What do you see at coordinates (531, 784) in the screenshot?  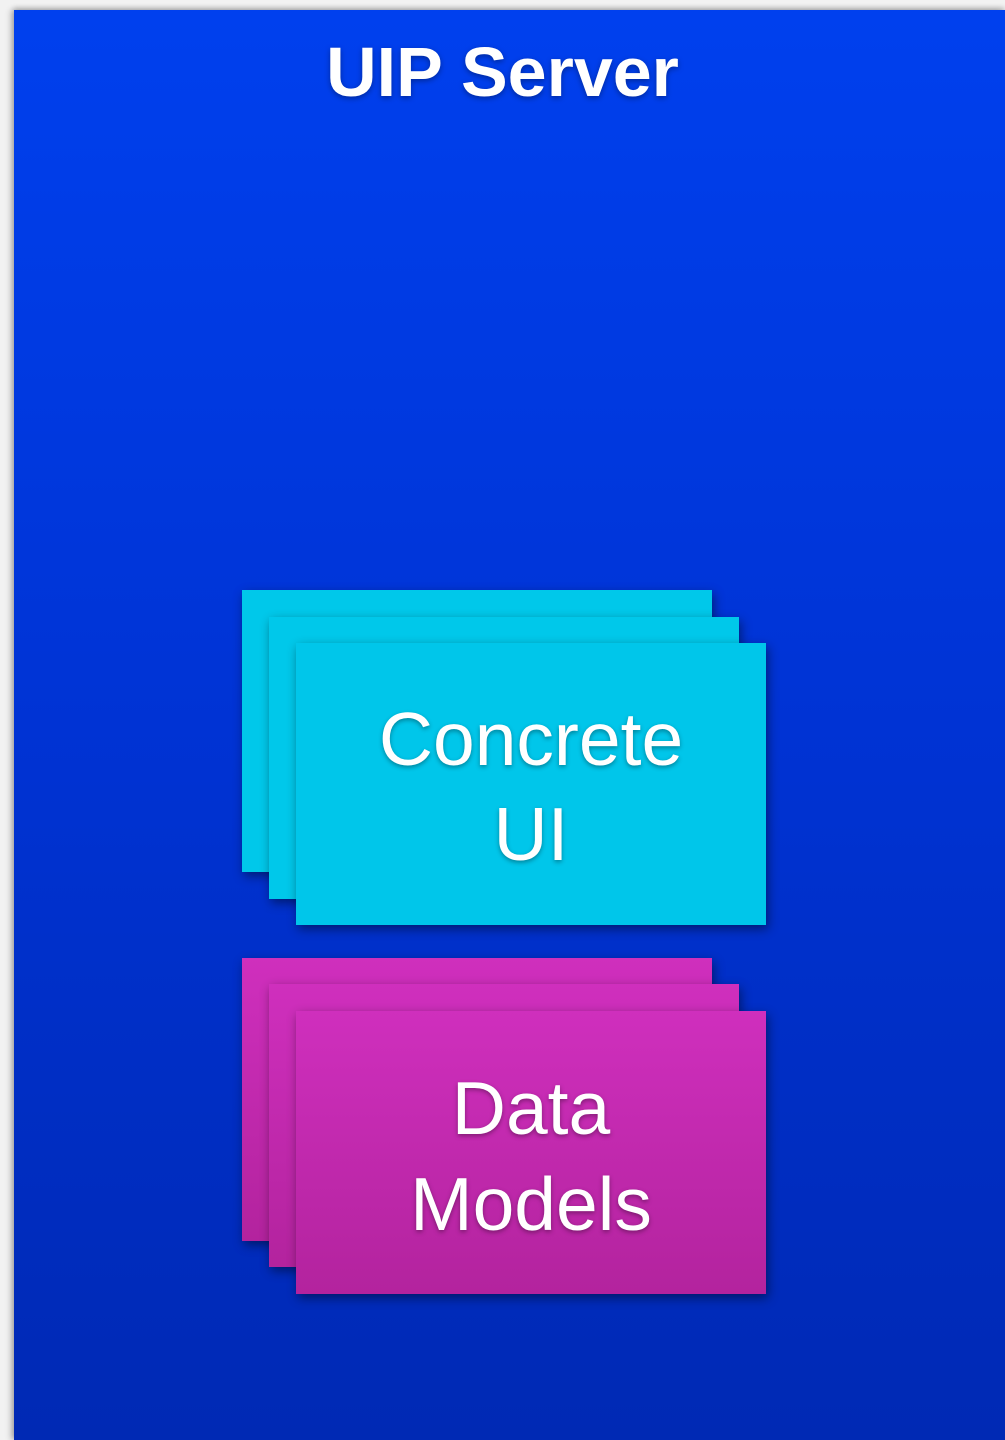 I see `concrete-ui-card-front: Concrete UI` at bounding box center [531, 784].